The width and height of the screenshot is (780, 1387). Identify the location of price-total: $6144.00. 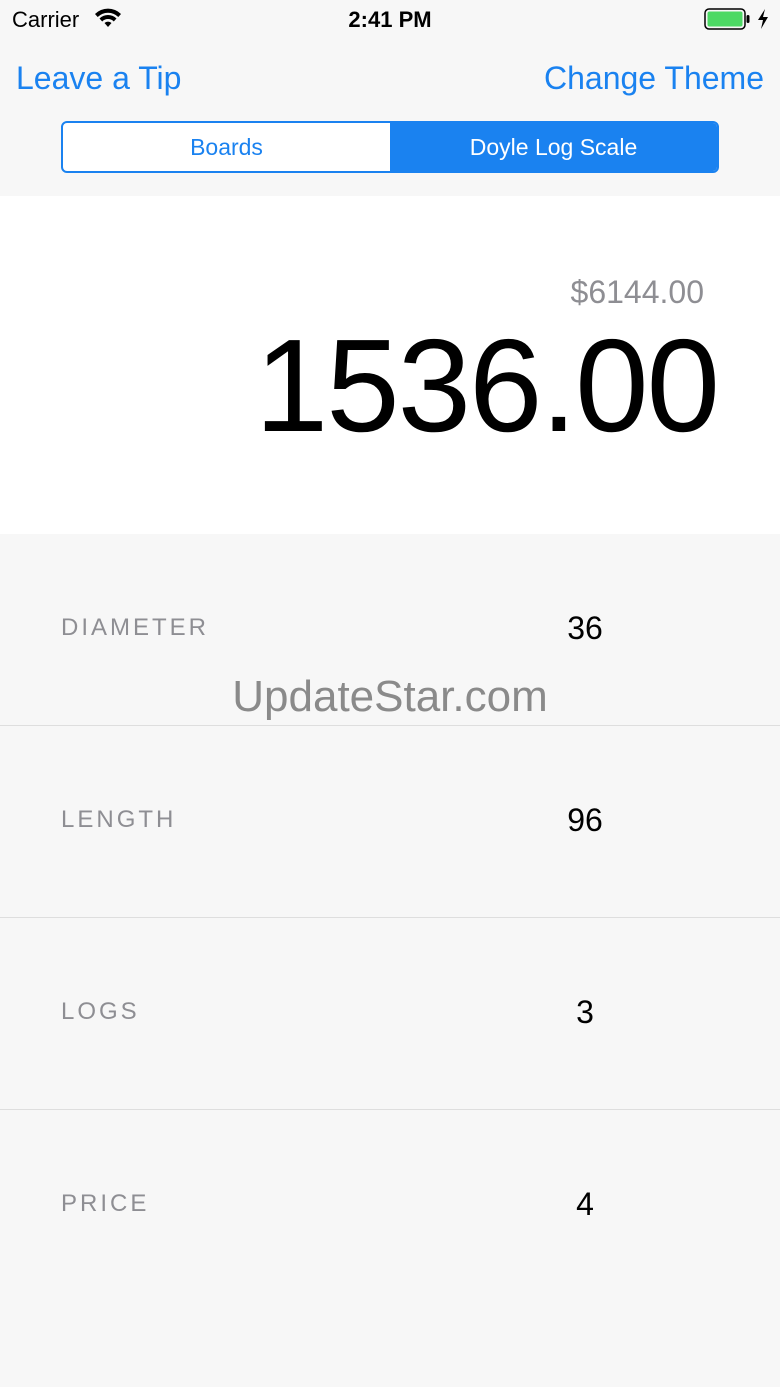
(637, 292).